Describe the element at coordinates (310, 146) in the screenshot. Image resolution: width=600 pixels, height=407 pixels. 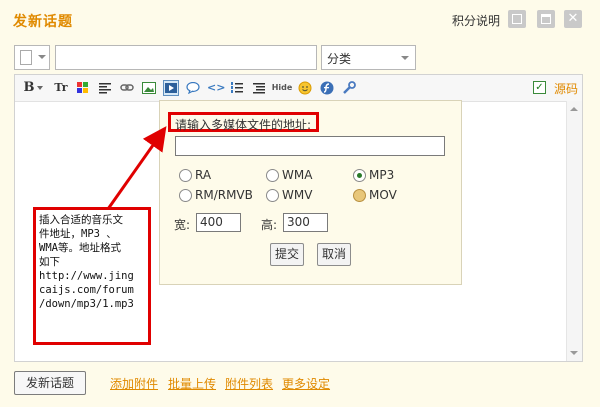
I see `media-url-input` at that location.